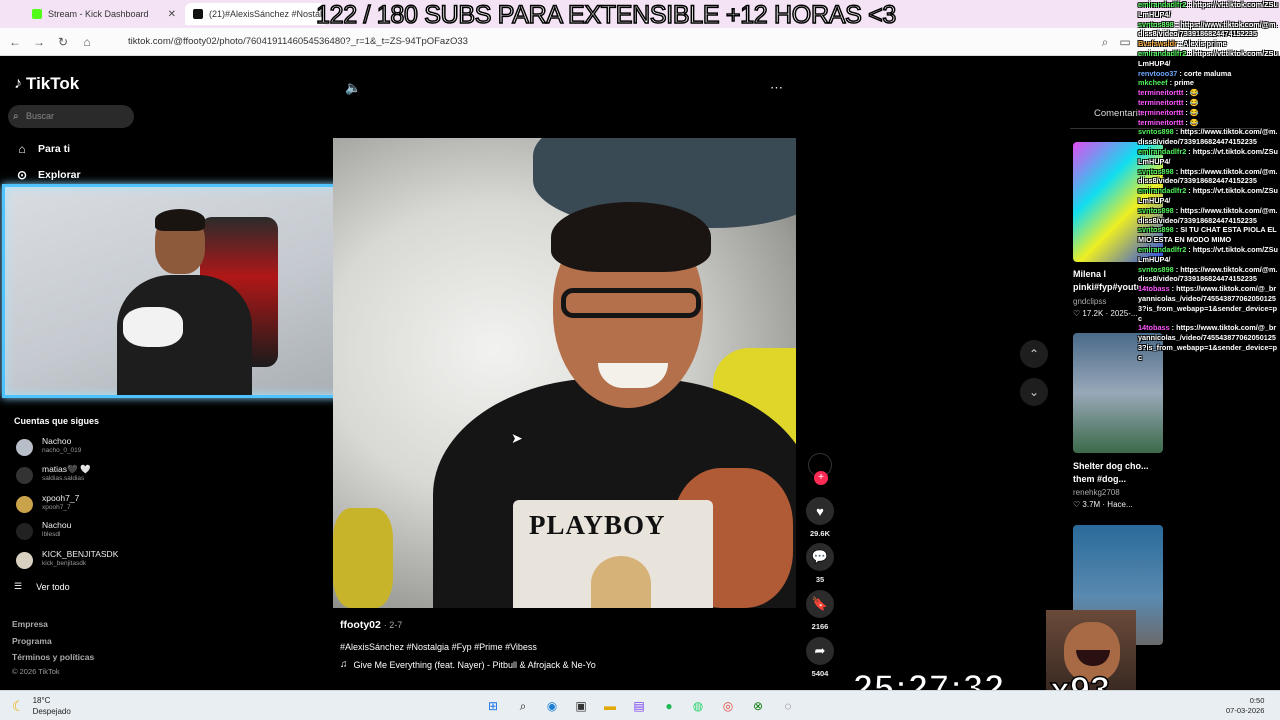 The height and width of the screenshot is (720, 1280). I want to click on creator-avatar: +, so click(820, 469).